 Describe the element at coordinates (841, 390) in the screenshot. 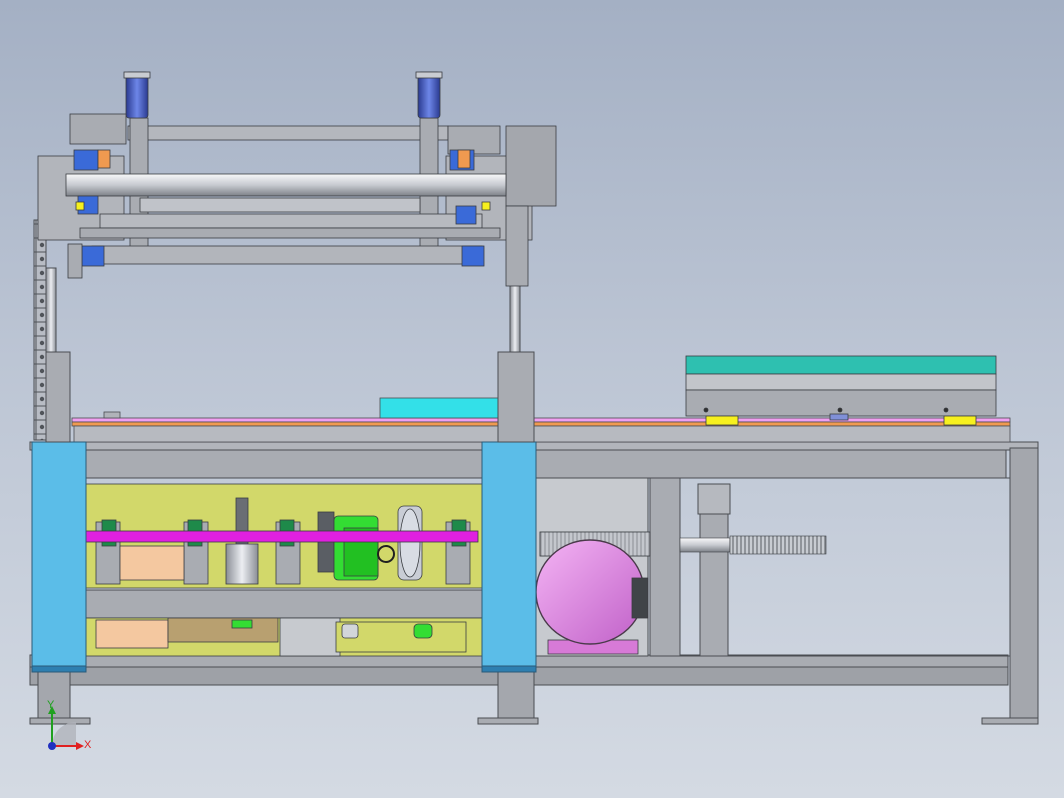

I see `loading-plate` at that location.